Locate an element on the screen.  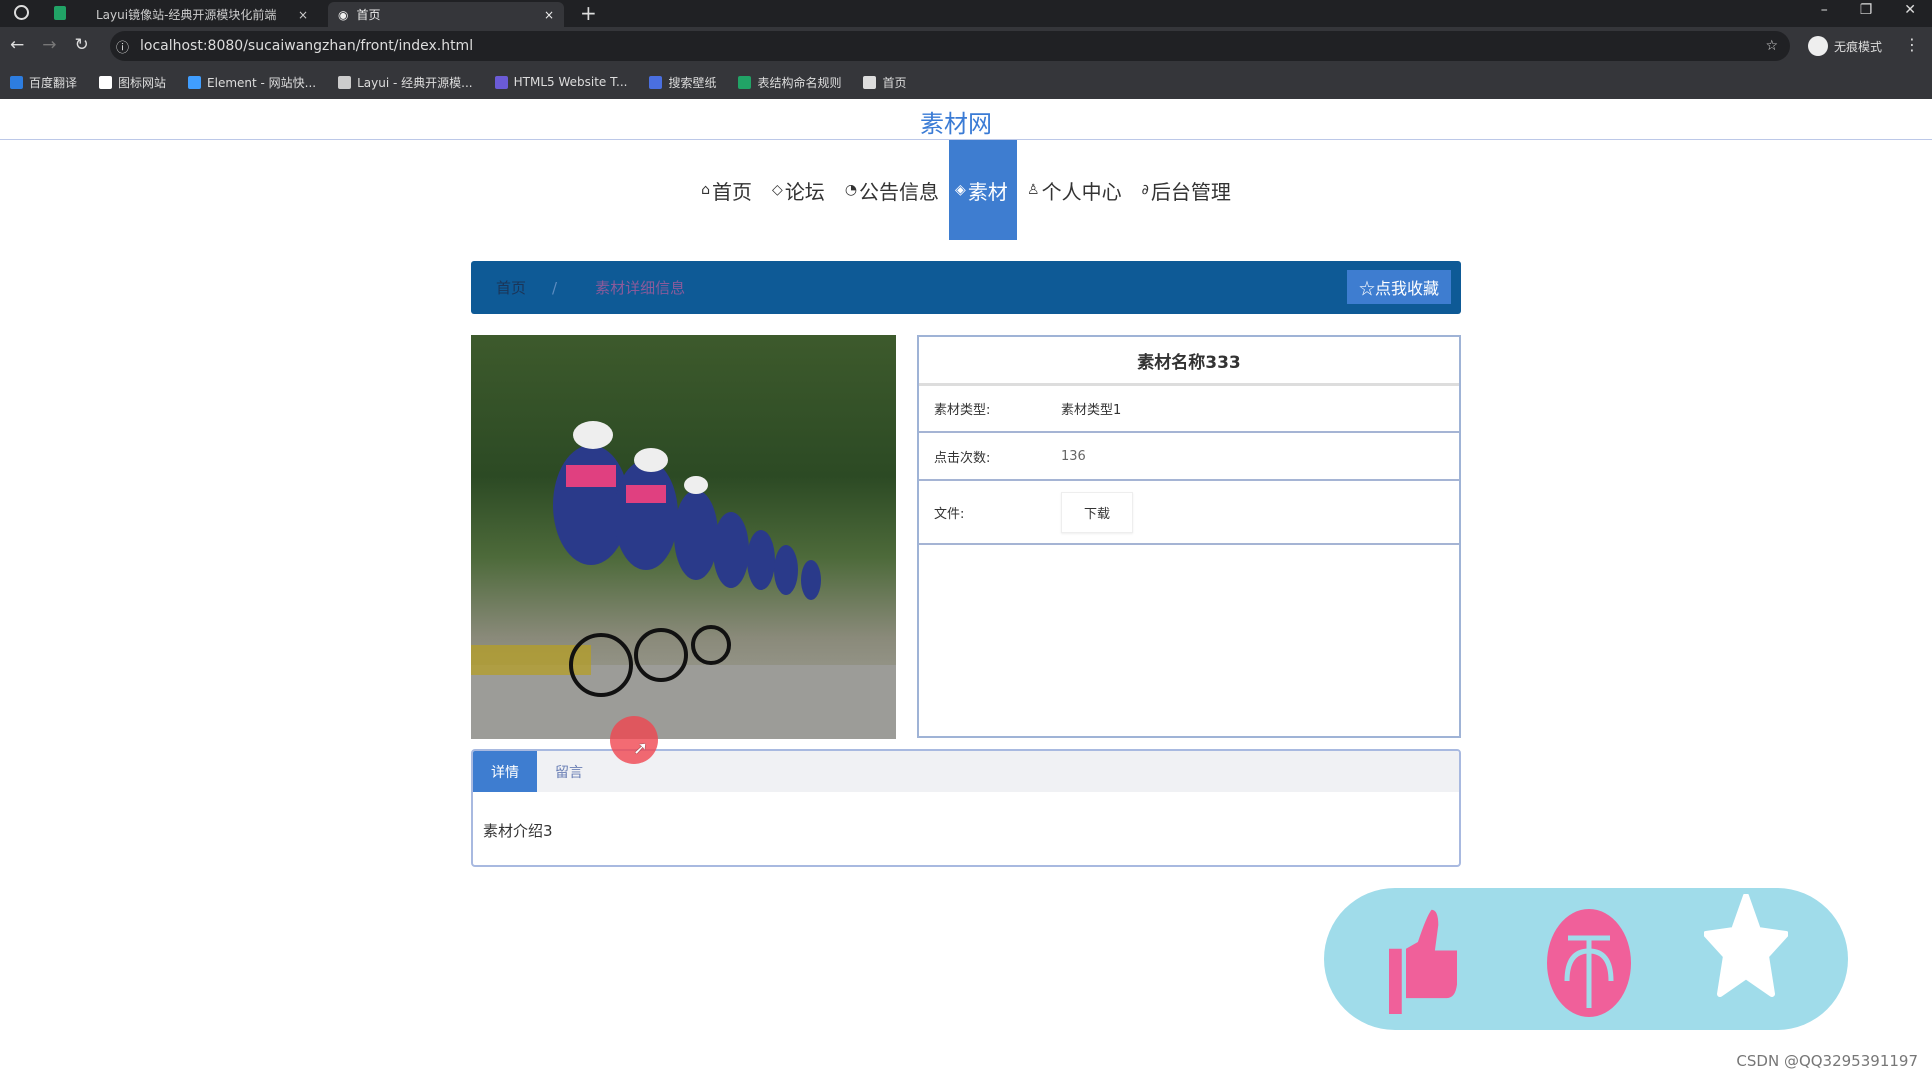
site-title: 素材网 is located at coordinates (956, 124).